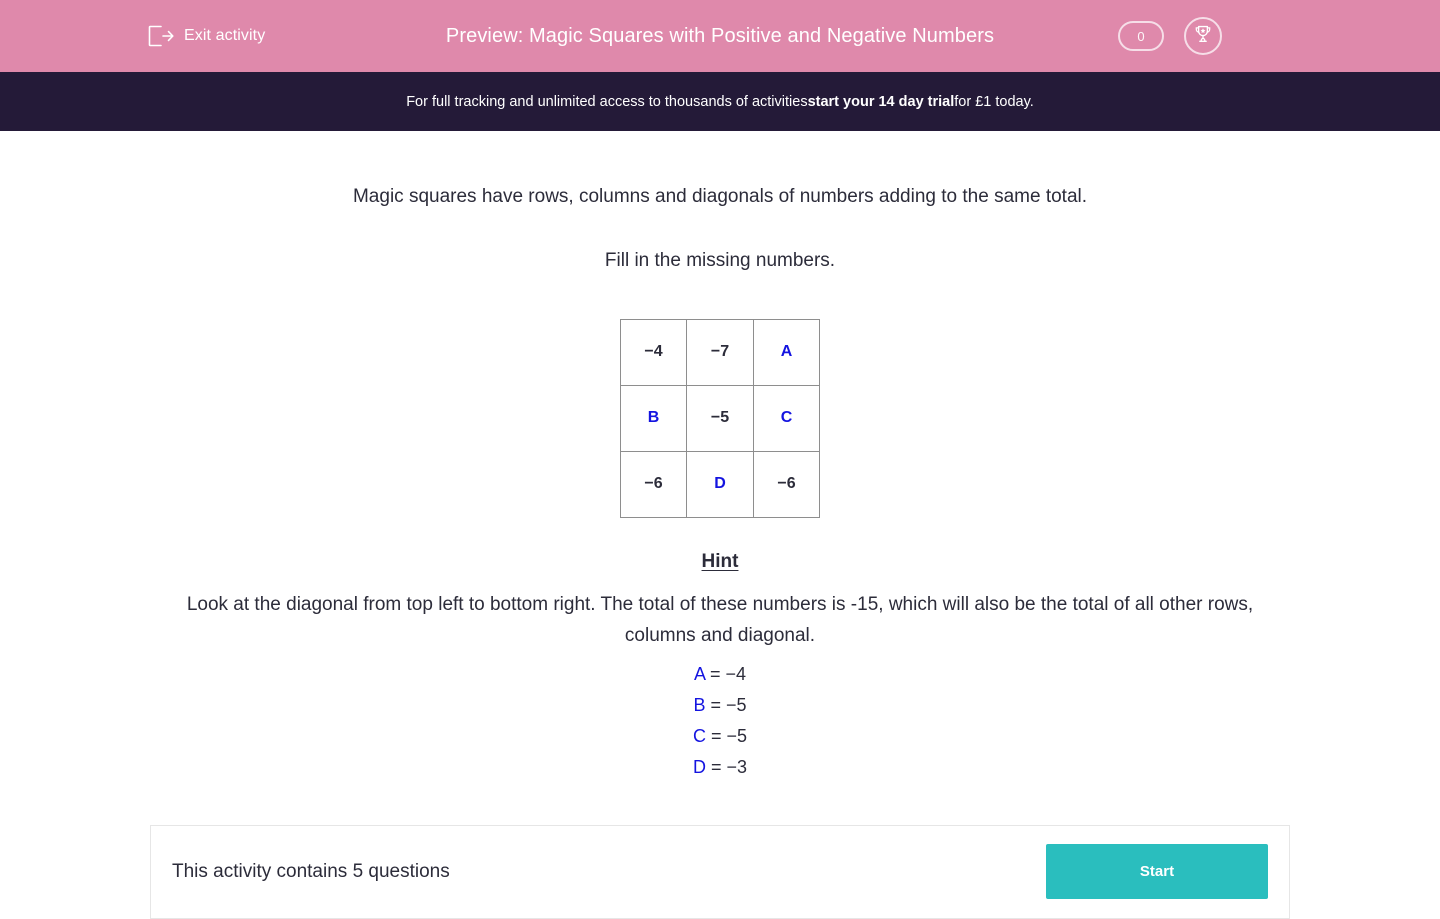 This screenshot has width=1440, height=919. Describe the element at coordinates (699, 704) in the screenshot. I see `hint-answer-b-letter: B` at that location.